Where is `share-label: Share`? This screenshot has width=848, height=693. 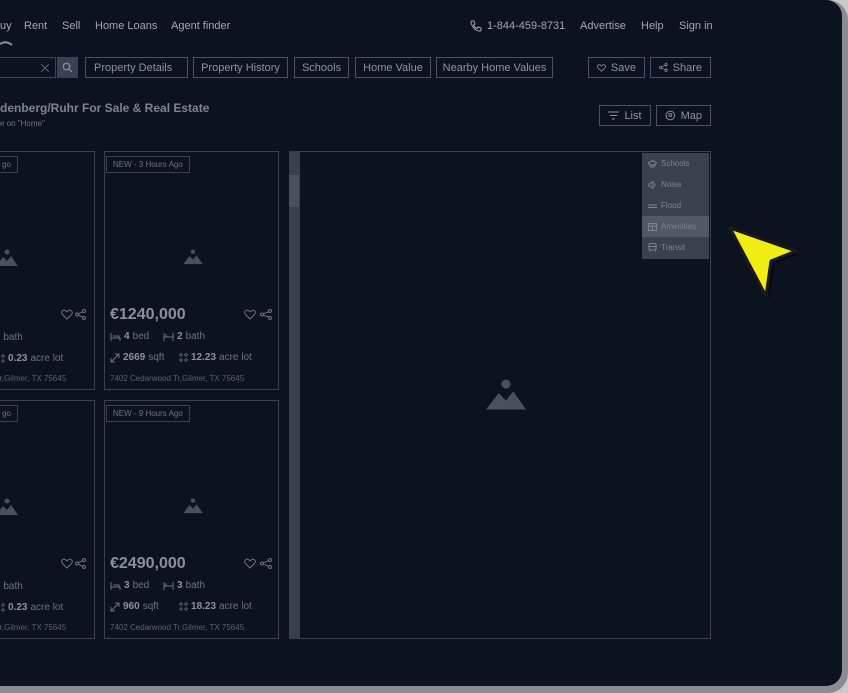
share-label: Share is located at coordinates (687, 67).